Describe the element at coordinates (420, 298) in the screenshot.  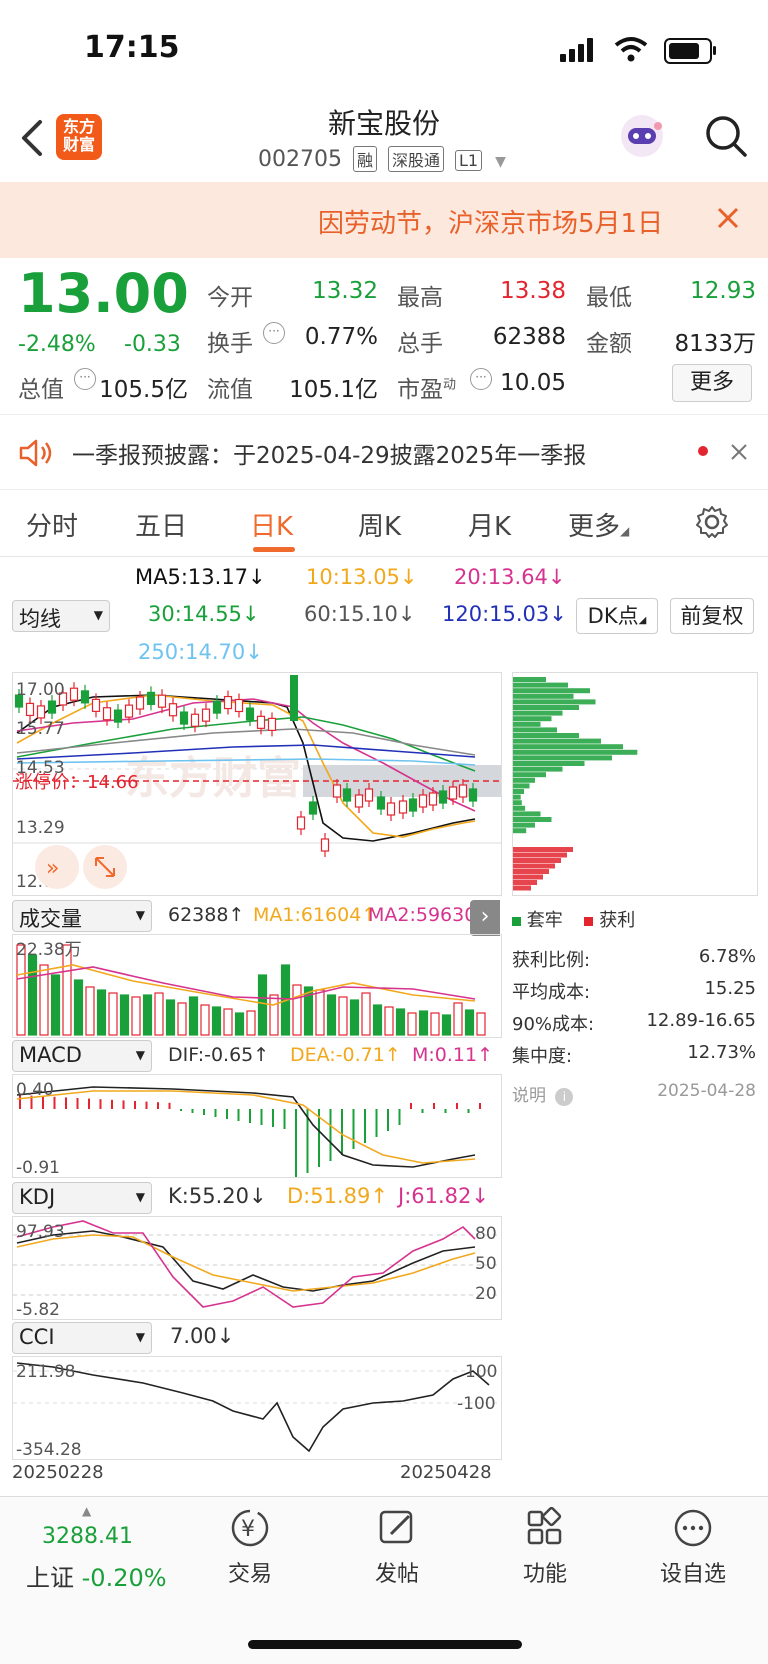
I see `high-label: 最高` at that location.